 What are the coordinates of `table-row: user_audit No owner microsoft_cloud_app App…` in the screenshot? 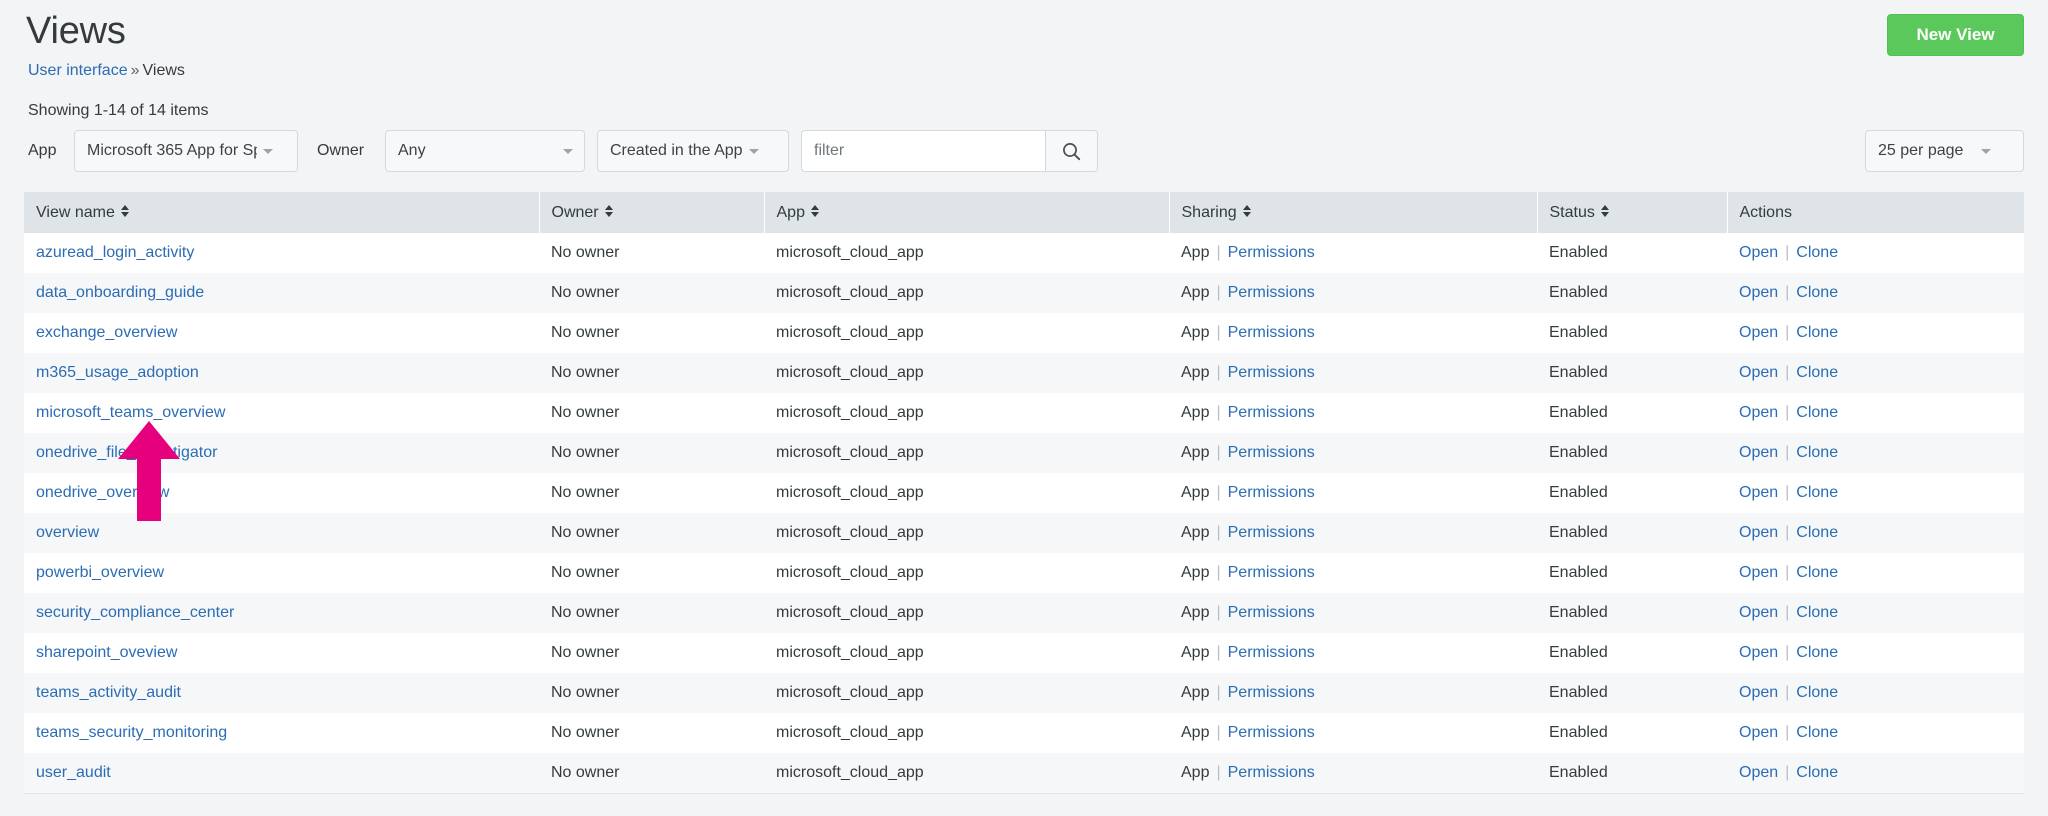 It's located at (1024, 773).